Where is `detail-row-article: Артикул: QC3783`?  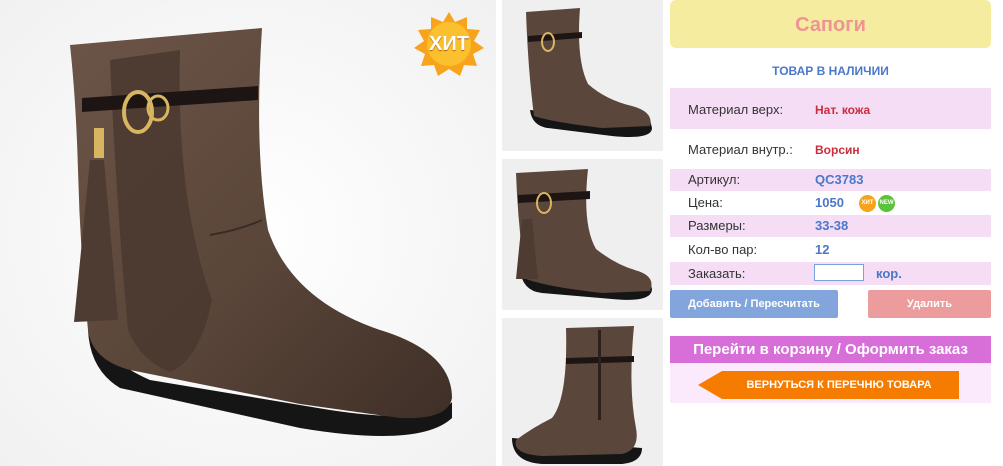 detail-row-article: Артикул: QC3783 is located at coordinates (830, 180).